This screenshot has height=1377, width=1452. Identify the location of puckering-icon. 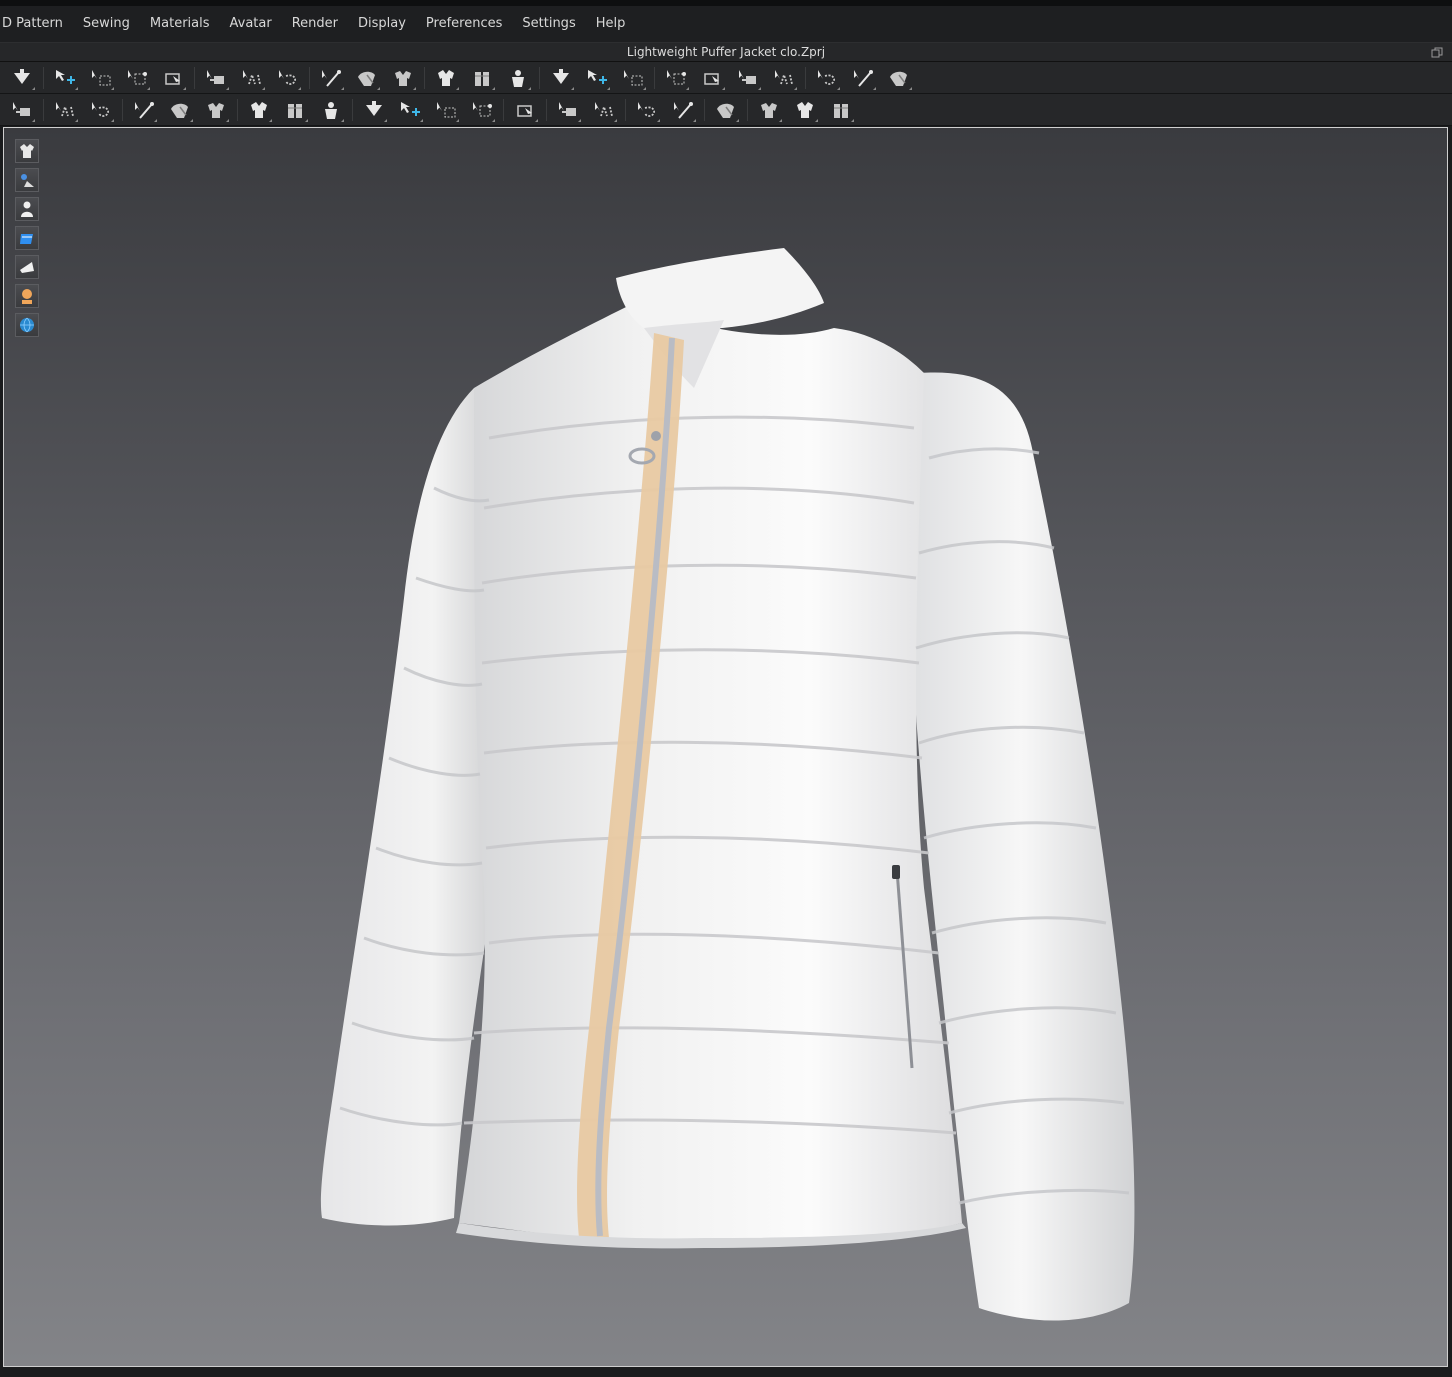
(647, 110).